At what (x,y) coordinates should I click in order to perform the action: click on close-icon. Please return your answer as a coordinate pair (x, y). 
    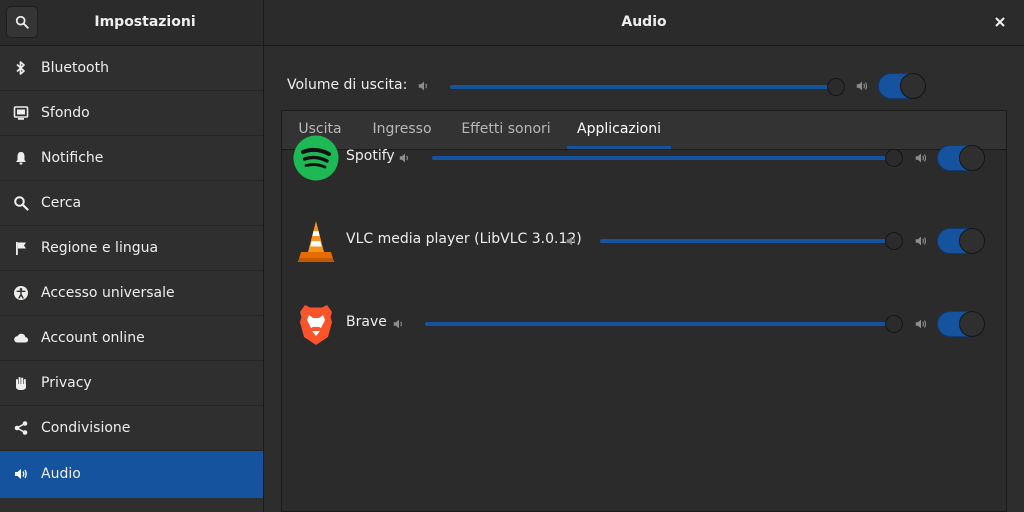
    Looking at the image, I should click on (1000, 22).